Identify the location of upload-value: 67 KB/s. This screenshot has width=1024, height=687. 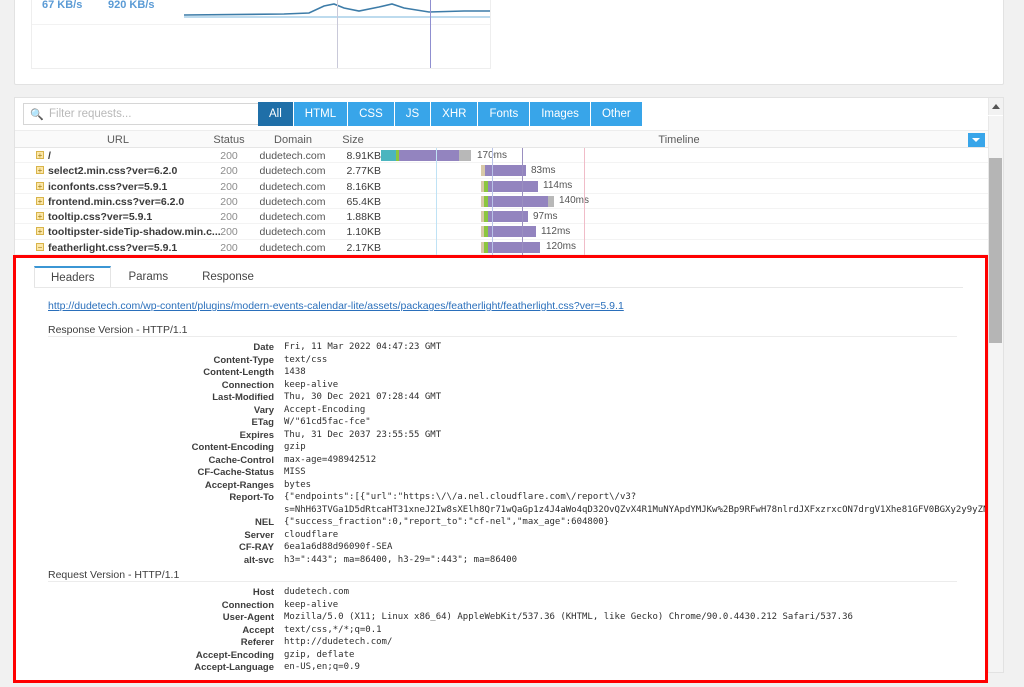
(62, 5).